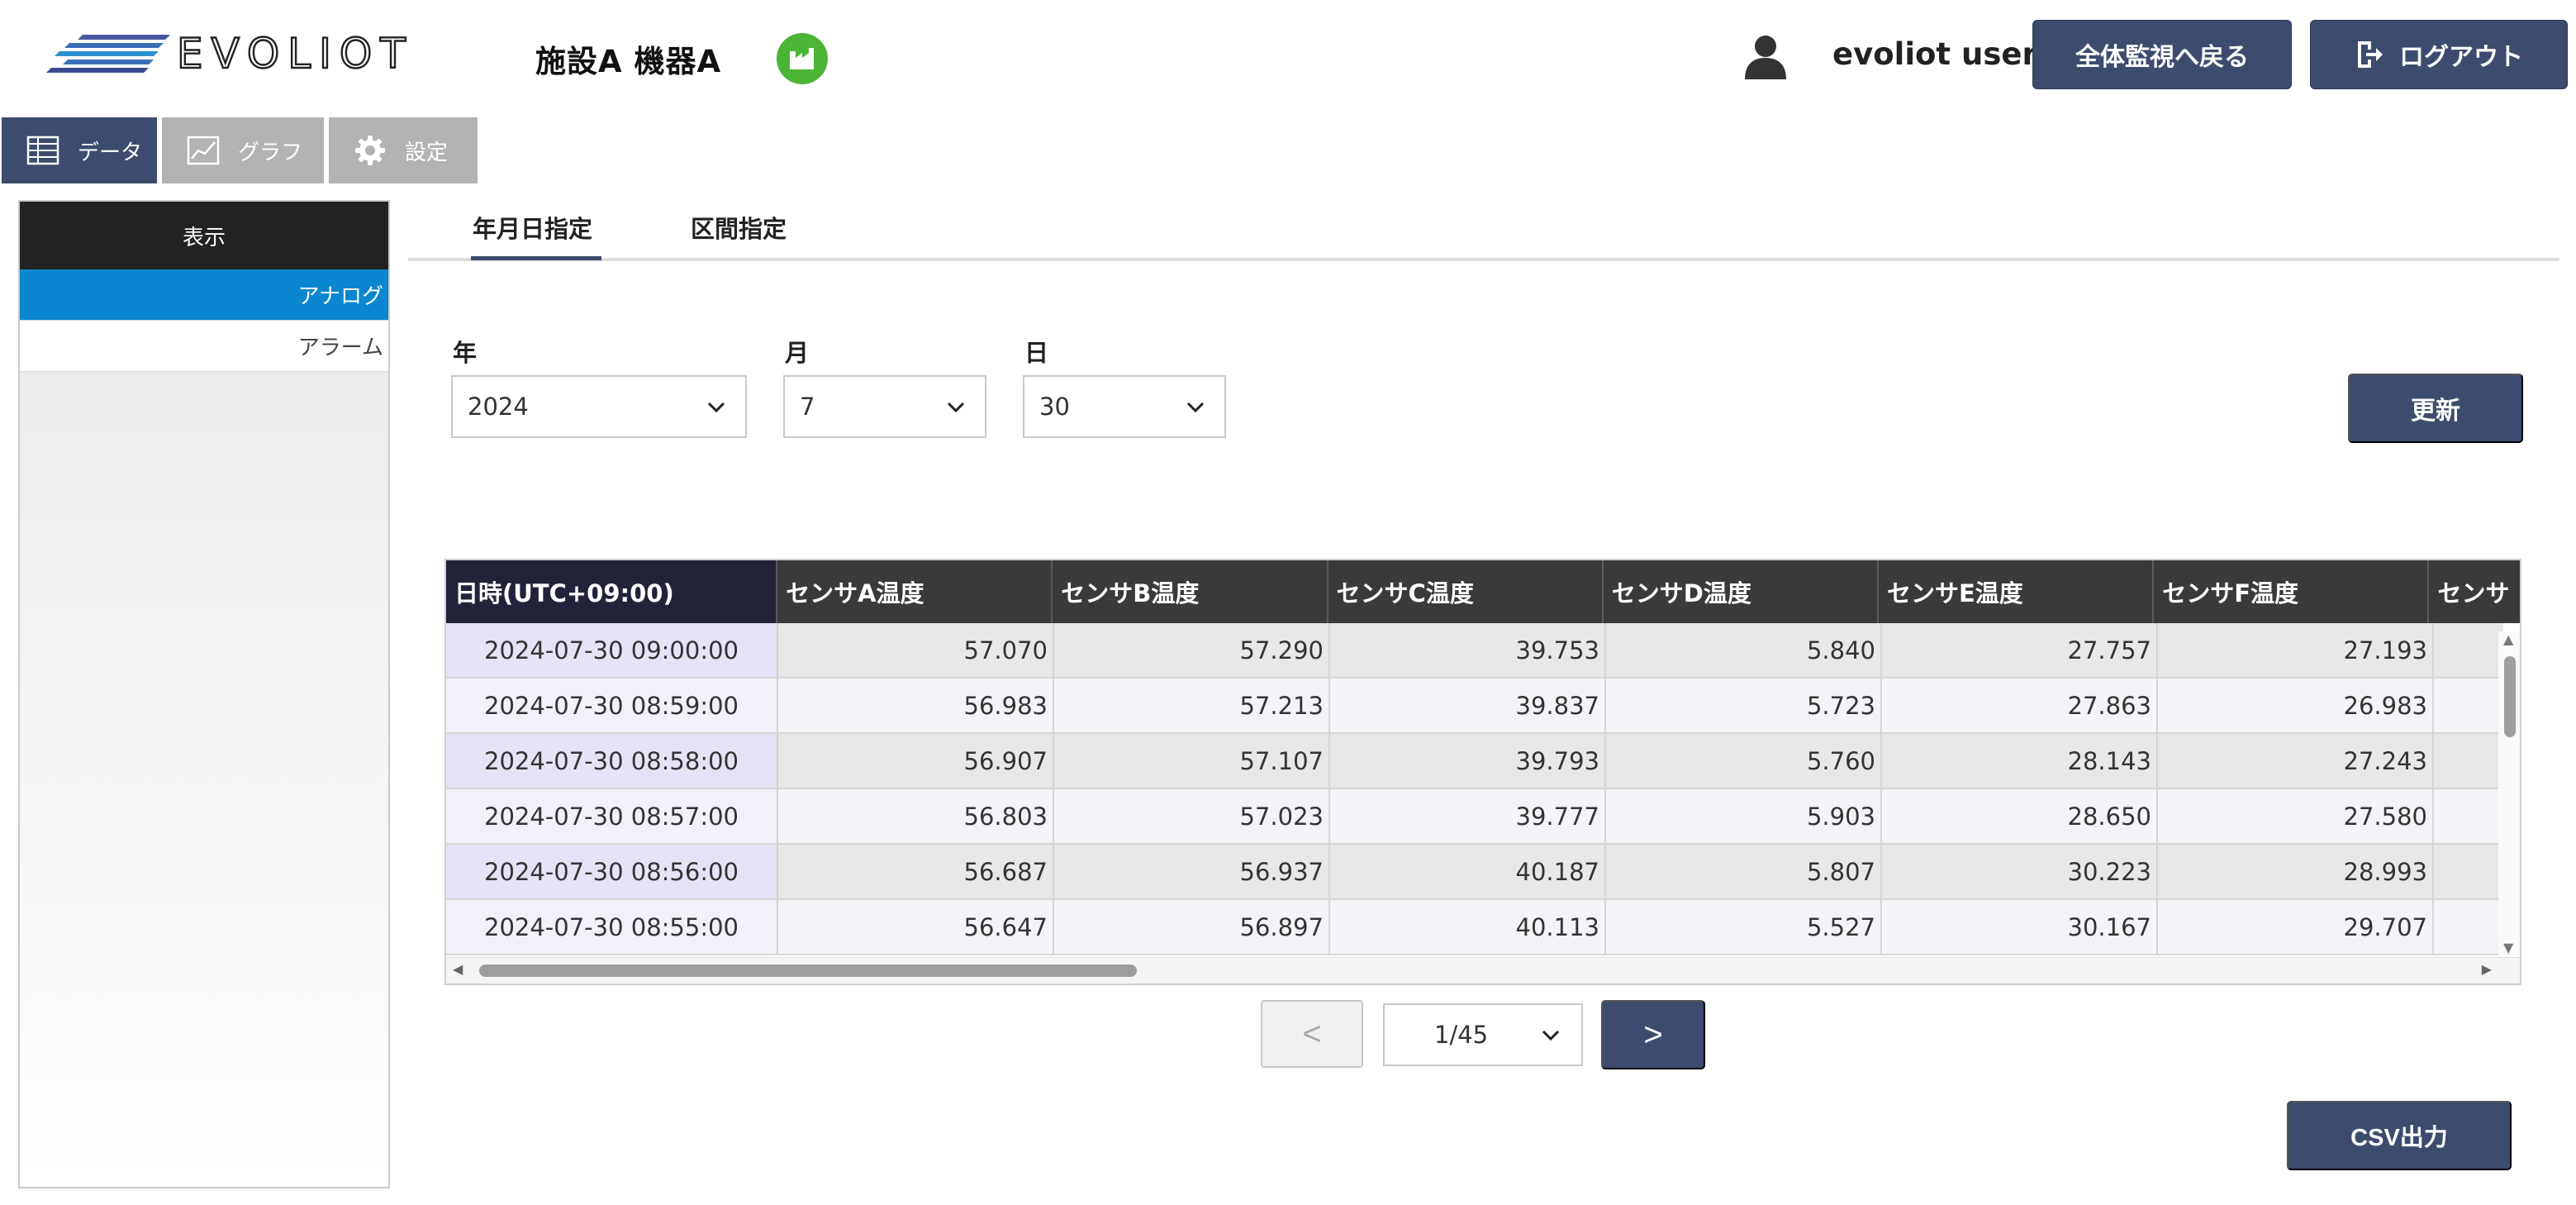 Image resolution: width=2576 pixels, height=1205 pixels. What do you see at coordinates (612, 927) in the screenshot?
I see `cell-datetime: 2024-07-30 08:55:00` at bounding box center [612, 927].